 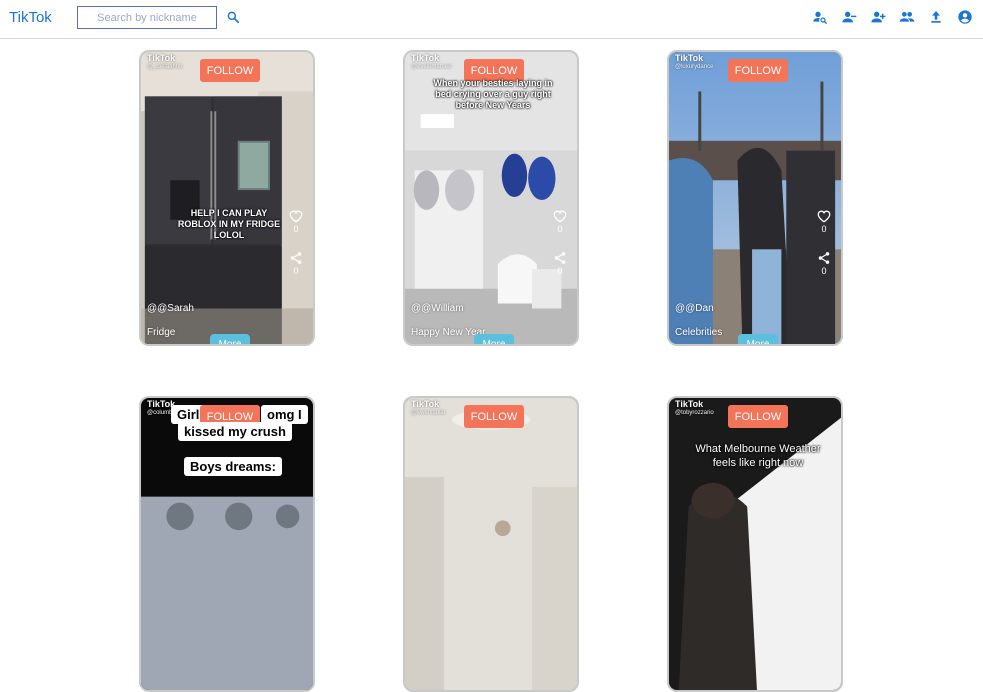 What do you see at coordinates (849, 17) in the screenshot?
I see `person-remove-icon` at bounding box center [849, 17].